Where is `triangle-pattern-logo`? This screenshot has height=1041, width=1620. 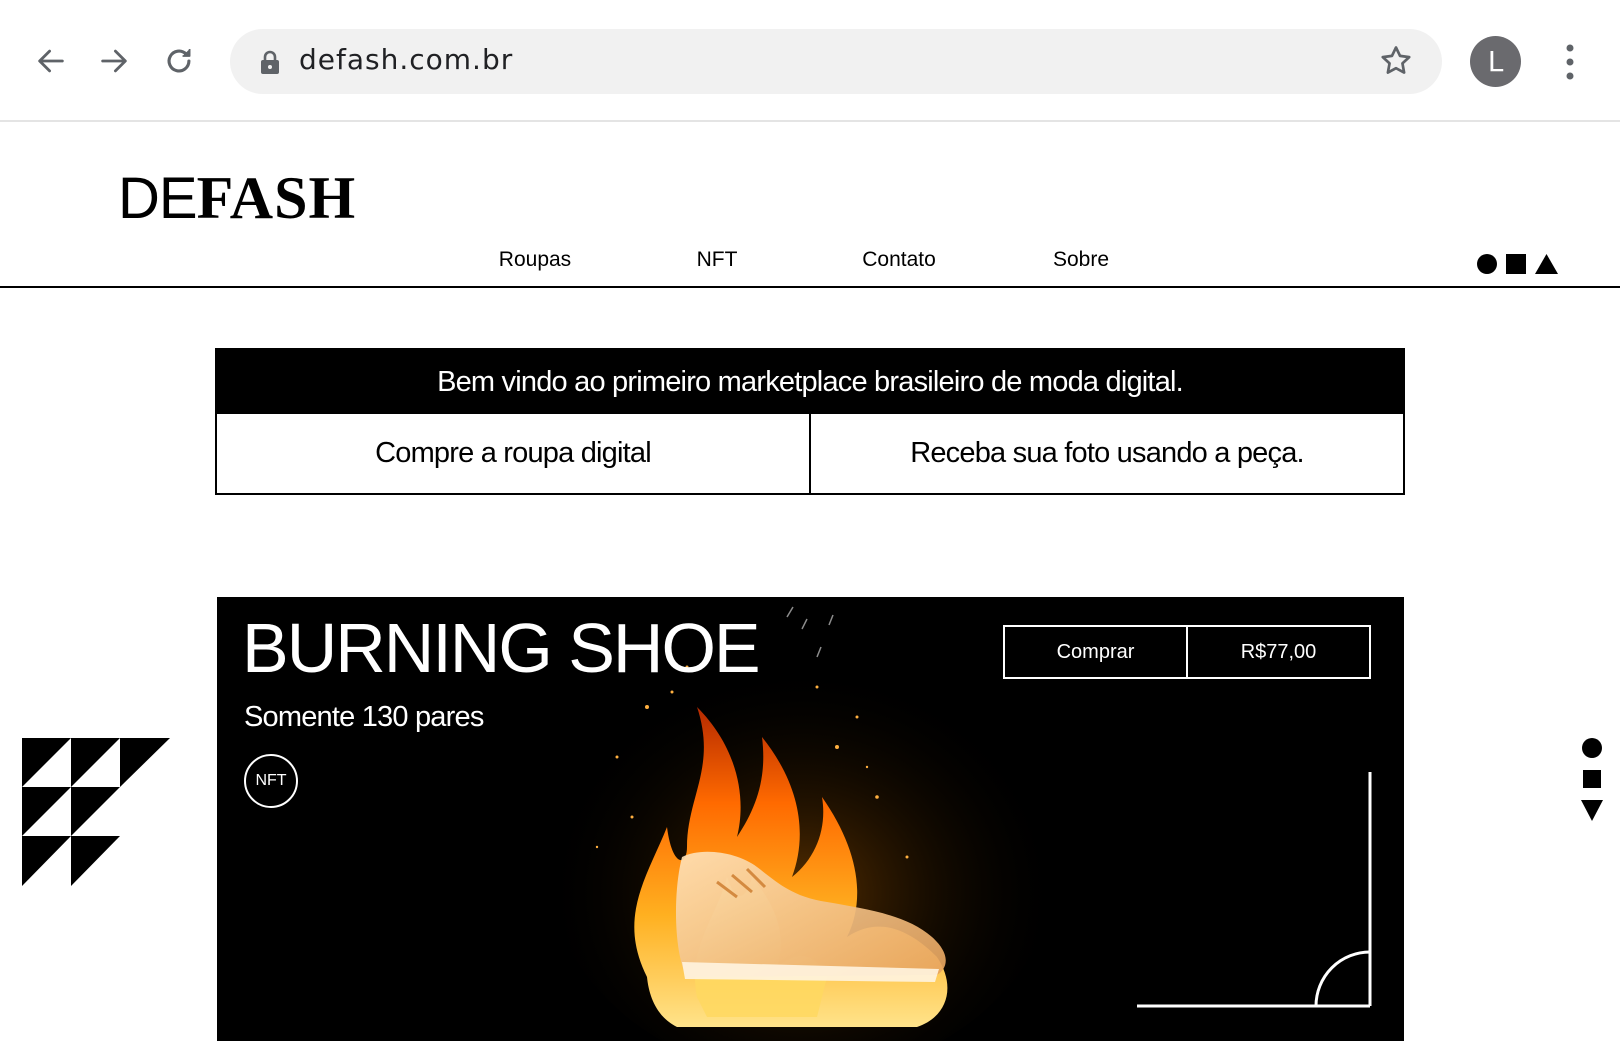
triangle-pattern-logo is located at coordinates (96, 812).